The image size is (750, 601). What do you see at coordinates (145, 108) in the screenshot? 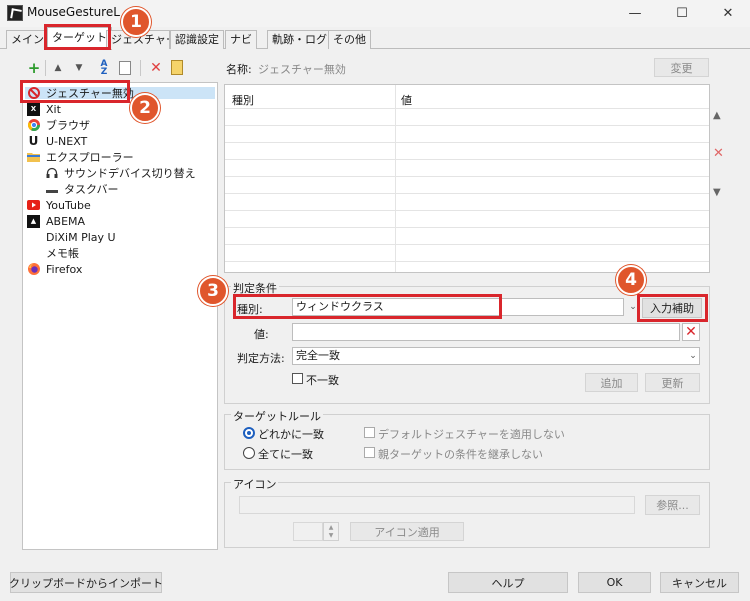
I see `step-badge-2: 2` at bounding box center [145, 108].